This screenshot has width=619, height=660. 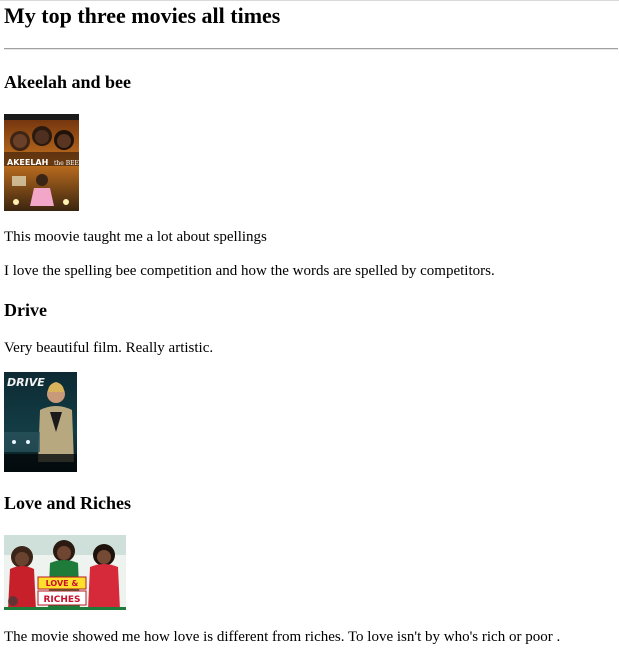 What do you see at coordinates (27, 162) in the screenshot?
I see `svg-text: AKEELAH` at bounding box center [27, 162].